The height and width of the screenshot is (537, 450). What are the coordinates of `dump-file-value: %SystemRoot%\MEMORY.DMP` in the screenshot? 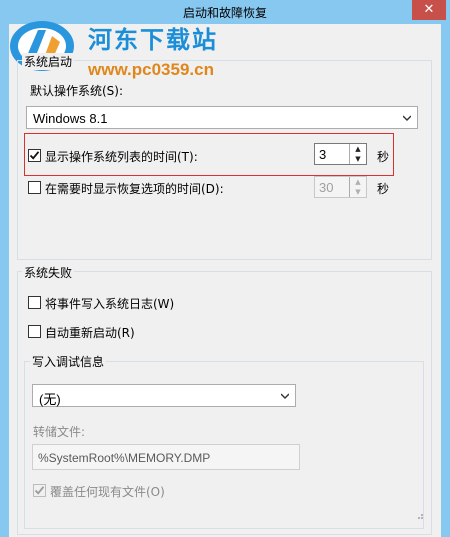 It's located at (124, 458).